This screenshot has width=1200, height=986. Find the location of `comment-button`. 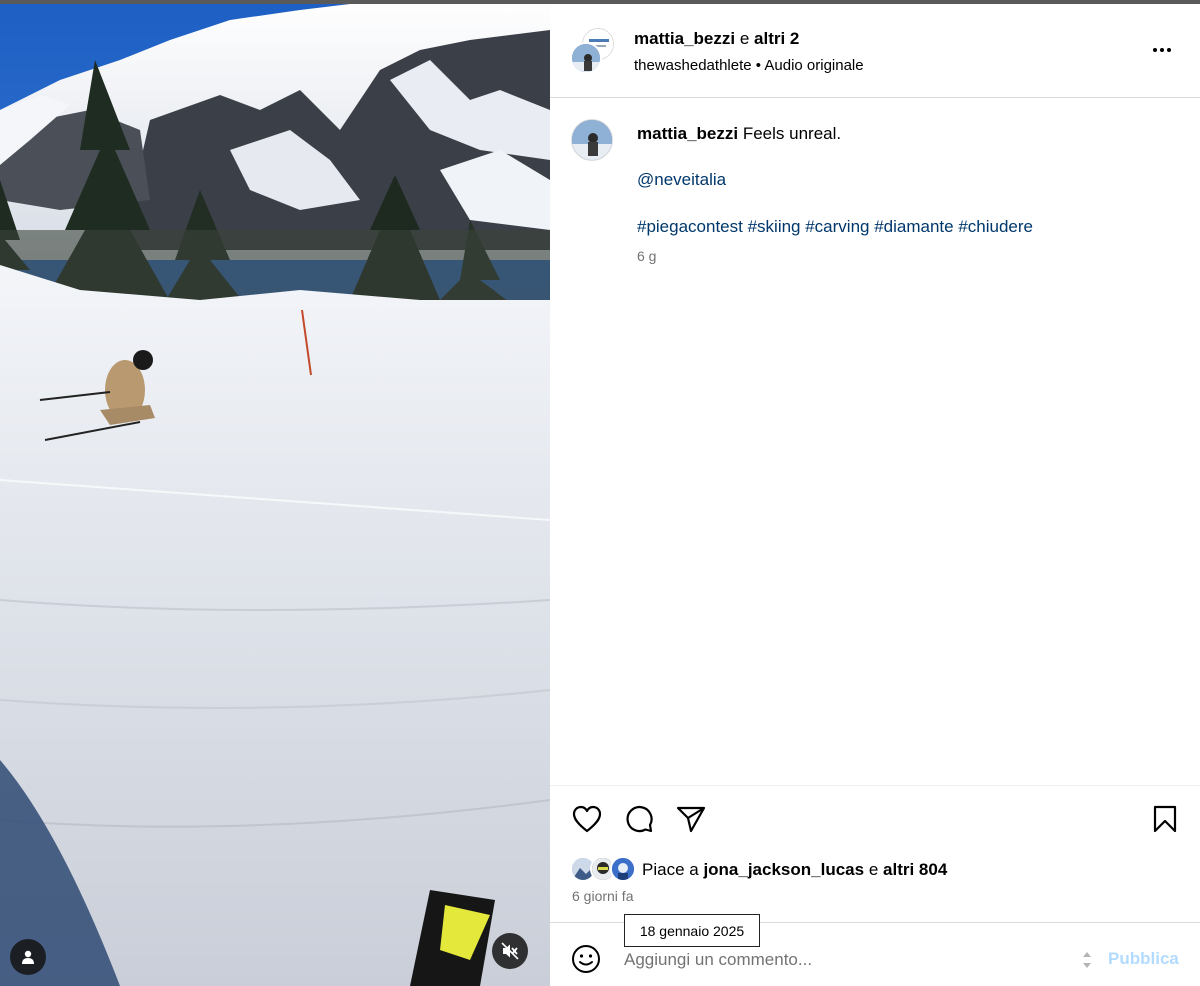

comment-button is located at coordinates (639, 819).